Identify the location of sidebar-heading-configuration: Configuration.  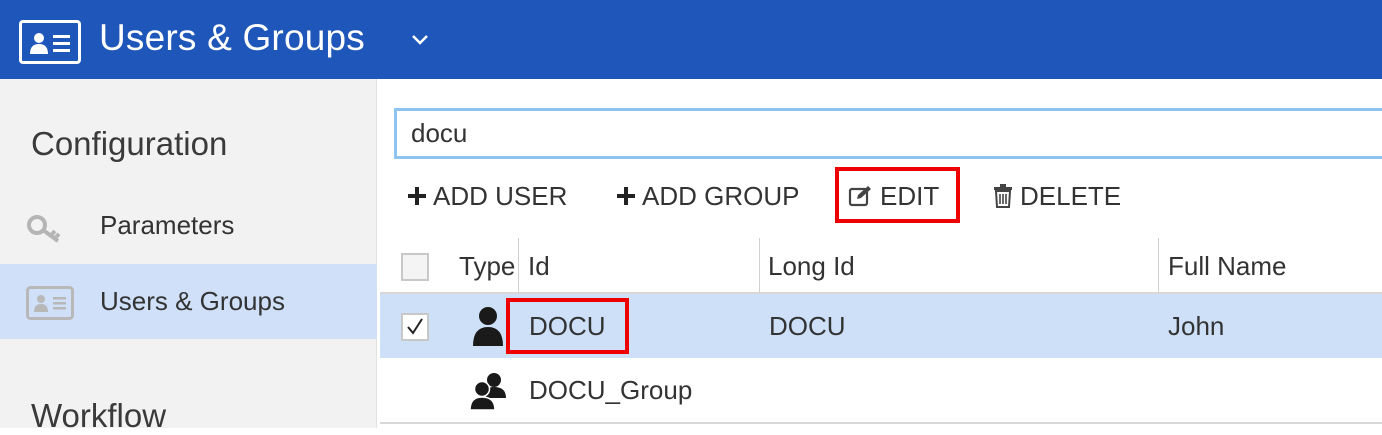
(129, 143).